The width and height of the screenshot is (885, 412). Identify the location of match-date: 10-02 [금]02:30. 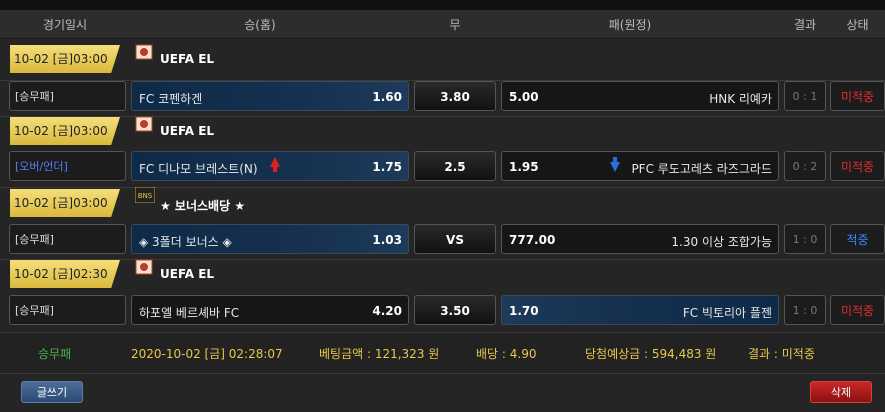
(65, 274).